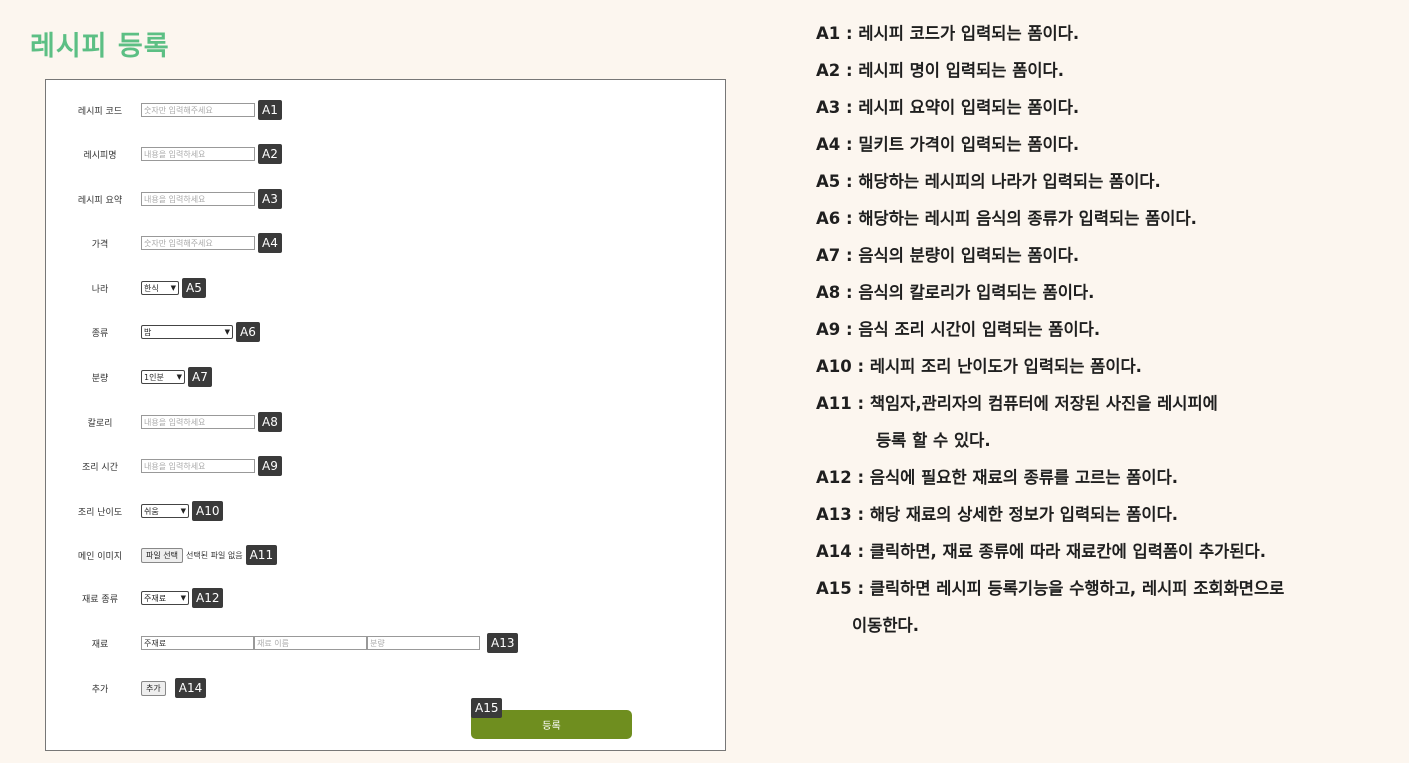 The height and width of the screenshot is (763, 1409). What do you see at coordinates (100, 289) in the screenshot?
I see `field-label: 나라` at bounding box center [100, 289].